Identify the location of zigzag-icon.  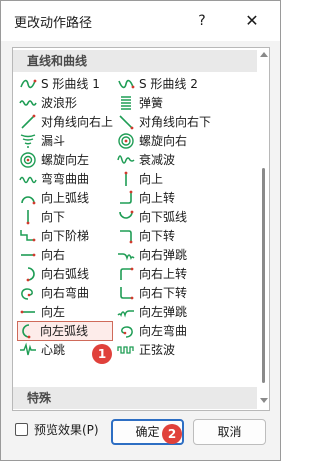
(28, 180).